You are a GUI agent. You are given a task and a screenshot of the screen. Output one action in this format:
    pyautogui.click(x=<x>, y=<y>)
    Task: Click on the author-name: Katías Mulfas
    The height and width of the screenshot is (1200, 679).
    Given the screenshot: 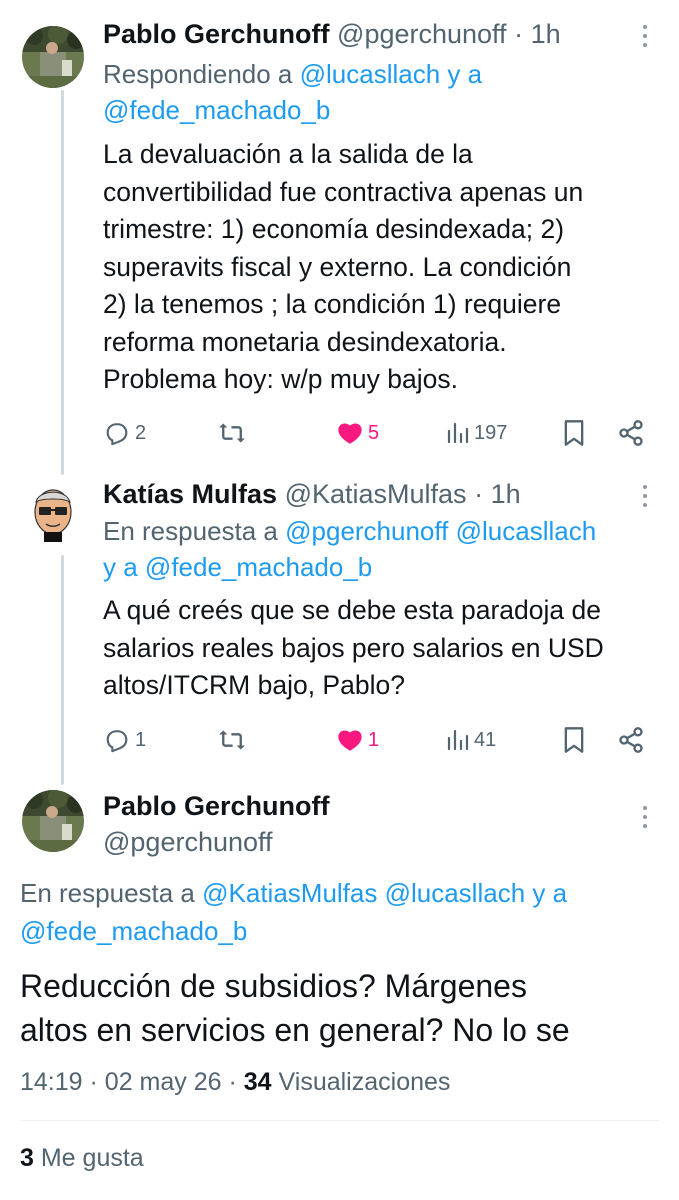 What is the action you would take?
    pyautogui.click(x=190, y=494)
    